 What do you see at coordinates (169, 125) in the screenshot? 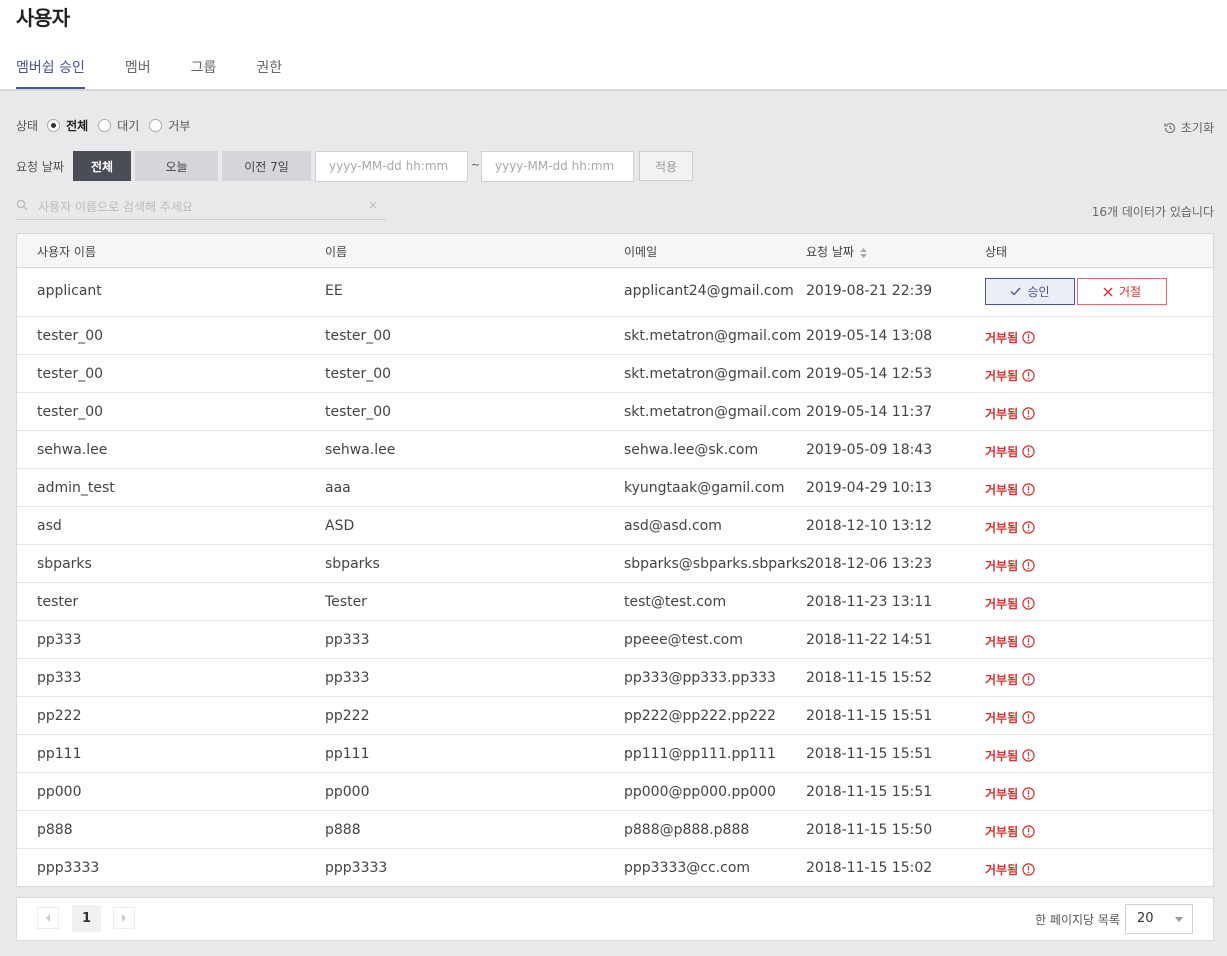
I see `status-radio-rejected: 거부` at bounding box center [169, 125].